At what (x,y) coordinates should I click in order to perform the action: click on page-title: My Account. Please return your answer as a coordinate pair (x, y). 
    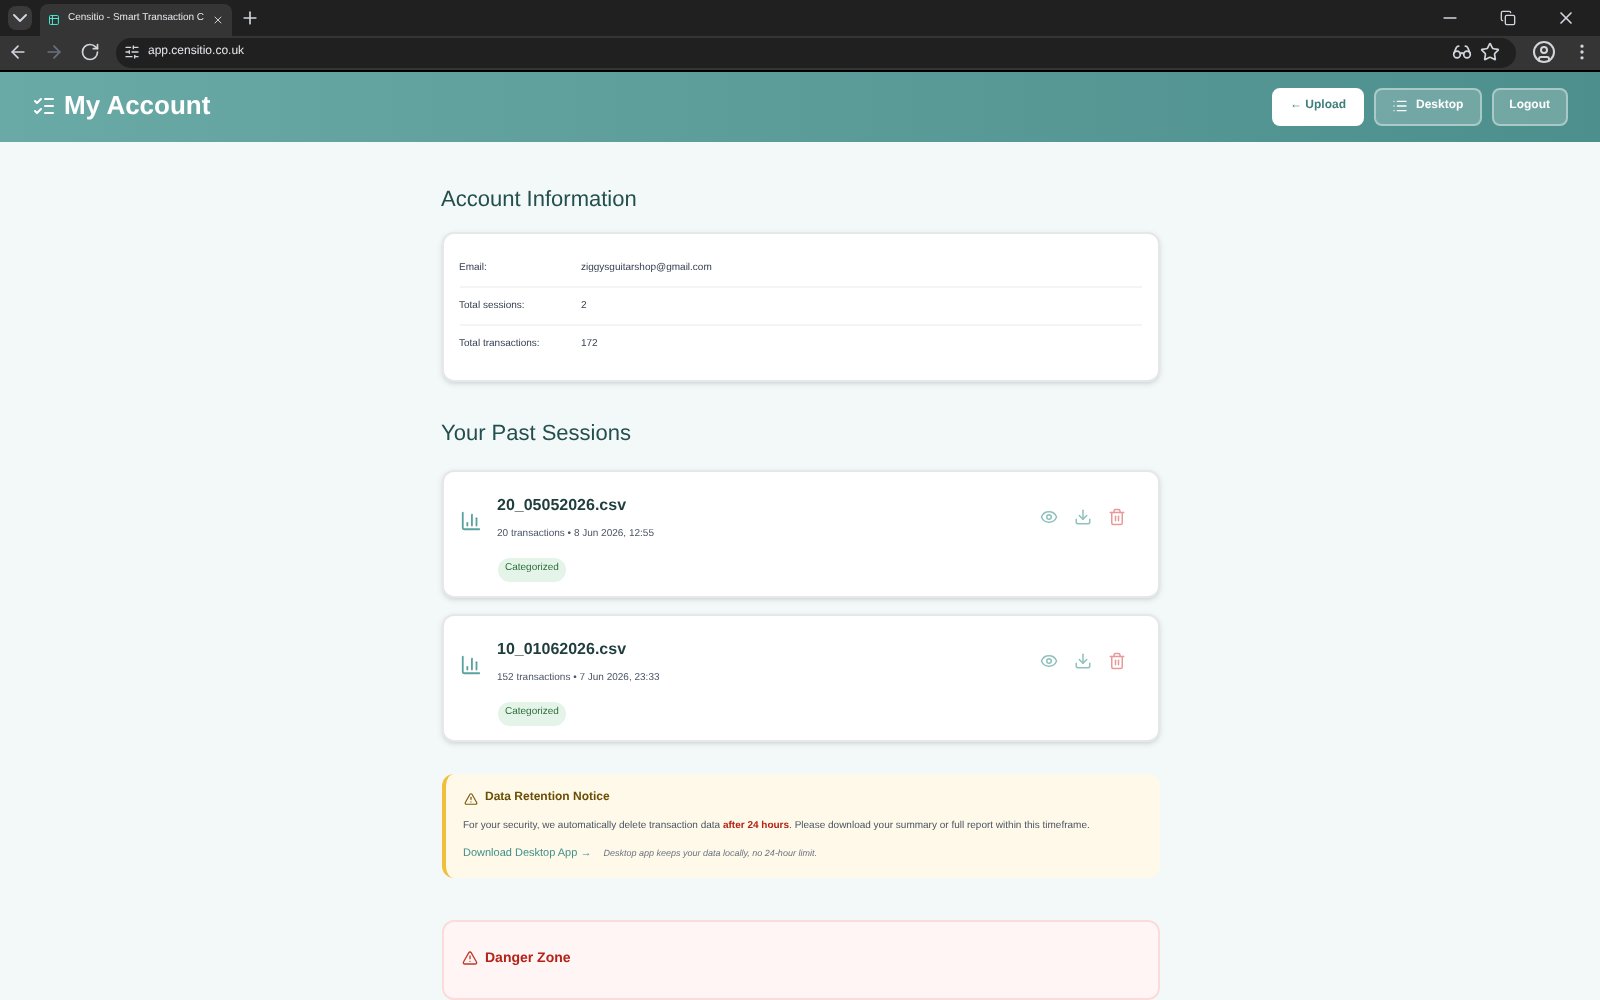
    Looking at the image, I should click on (137, 106).